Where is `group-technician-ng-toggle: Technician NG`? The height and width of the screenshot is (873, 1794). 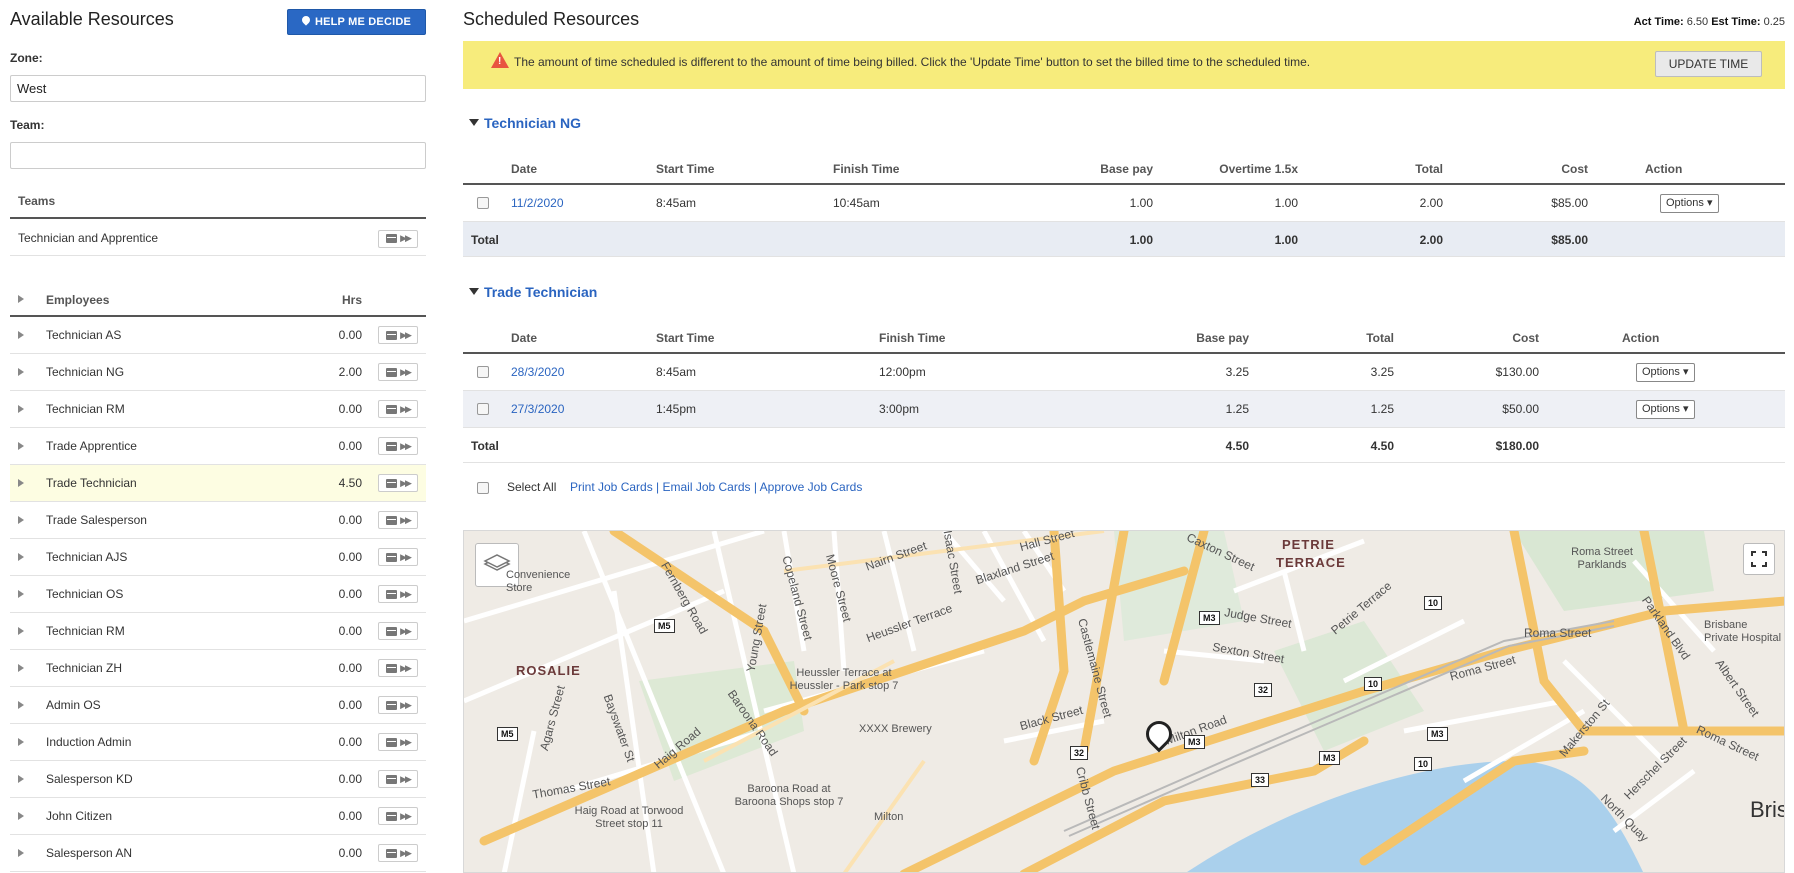 group-technician-ng-toggle: Technician NG is located at coordinates (525, 123).